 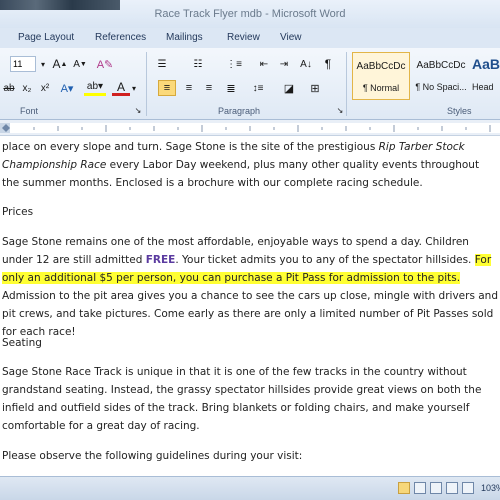 I want to click on show-formatting-icon: ¶, so click(x=328, y=64).